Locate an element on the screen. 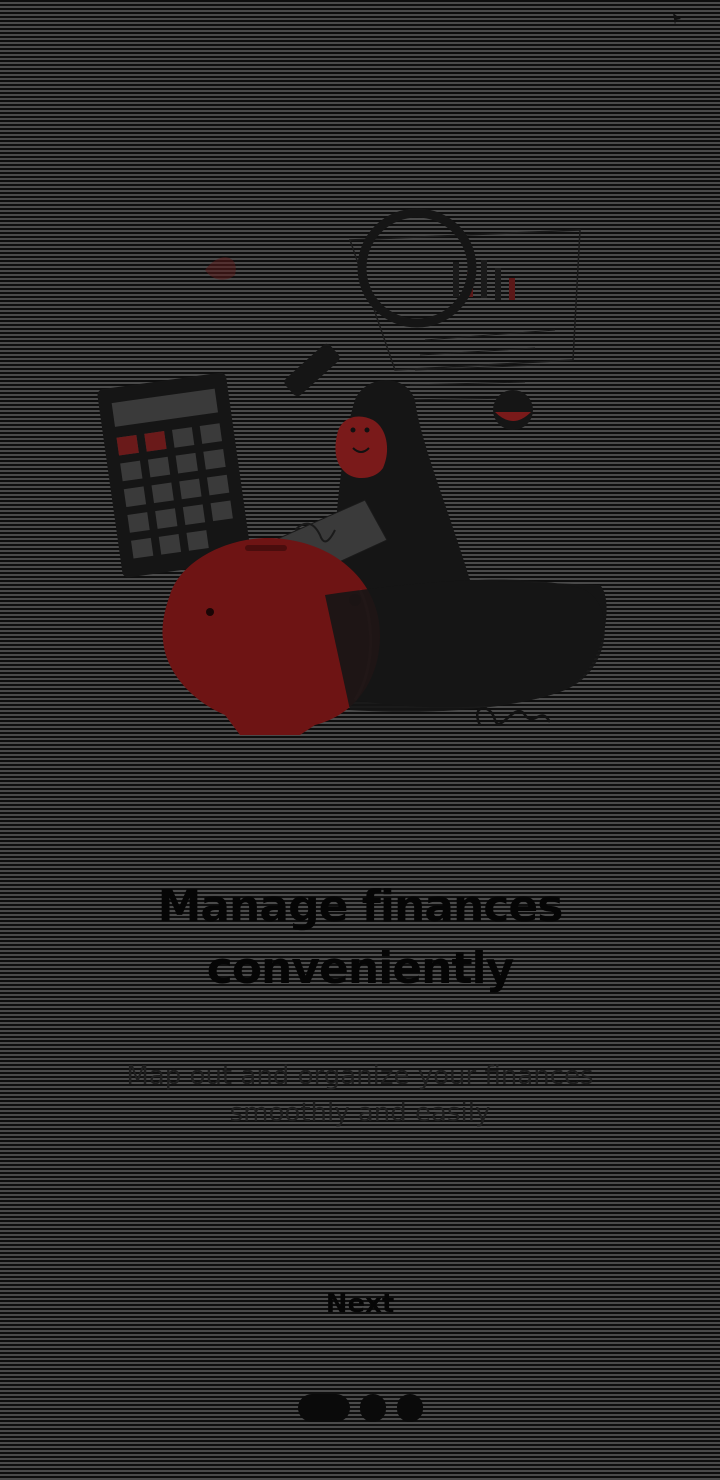 The image size is (720, 1480). leaf-icon is located at coordinates (220, 268).